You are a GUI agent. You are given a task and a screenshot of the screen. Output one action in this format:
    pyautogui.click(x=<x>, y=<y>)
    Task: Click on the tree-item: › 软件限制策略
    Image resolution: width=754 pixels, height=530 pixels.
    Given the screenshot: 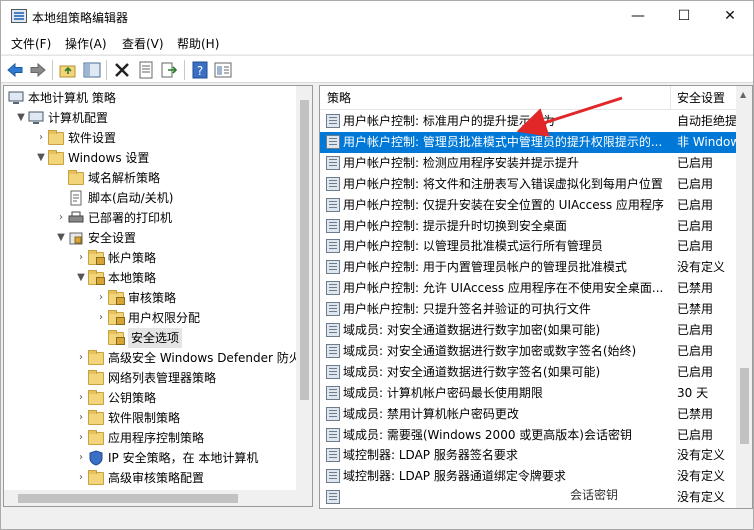 What is the action you would take?
    pyautogui.click(x=150, y=418)
    